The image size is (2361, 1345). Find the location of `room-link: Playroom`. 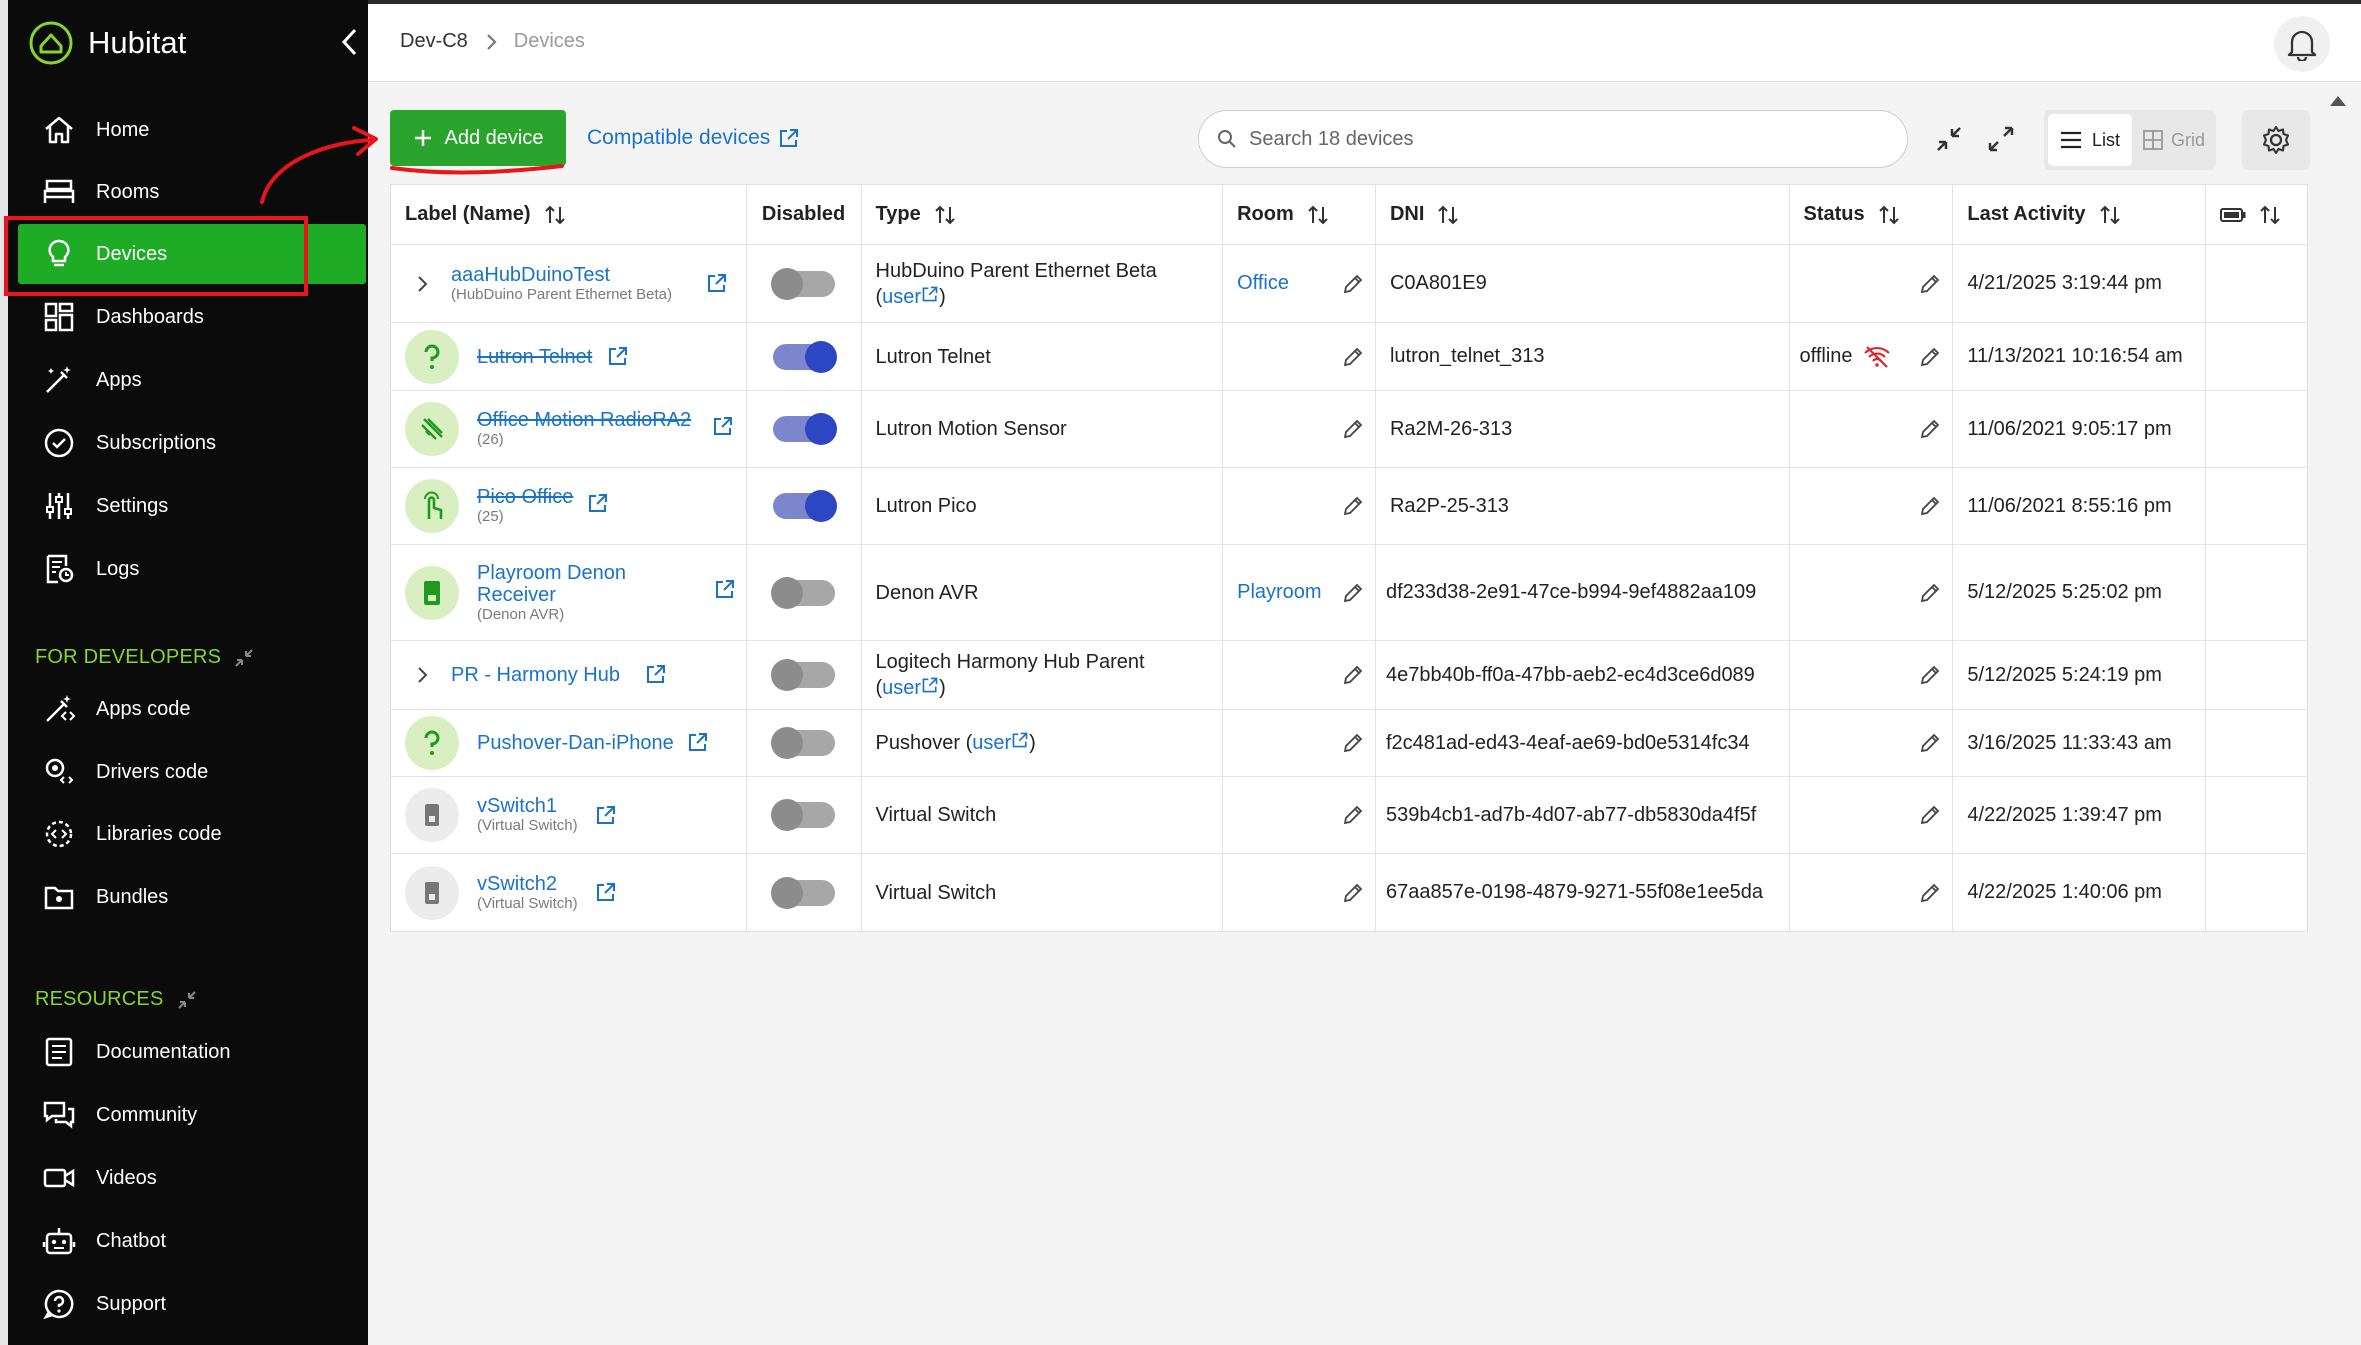

room-link: Playroom is located at coordinates (1279, 592).